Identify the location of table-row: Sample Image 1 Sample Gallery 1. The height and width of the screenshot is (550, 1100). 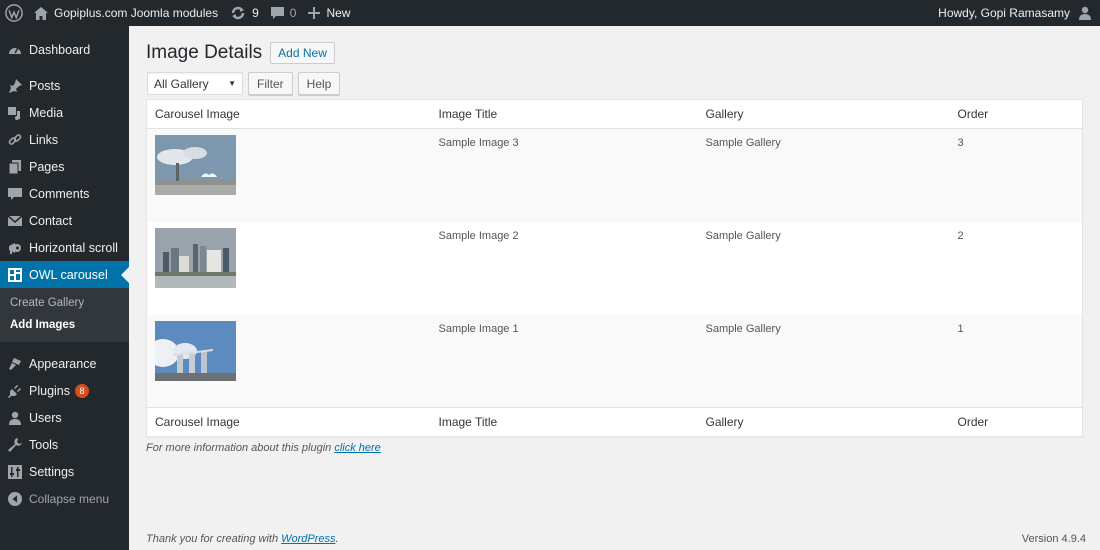
(614, 361).